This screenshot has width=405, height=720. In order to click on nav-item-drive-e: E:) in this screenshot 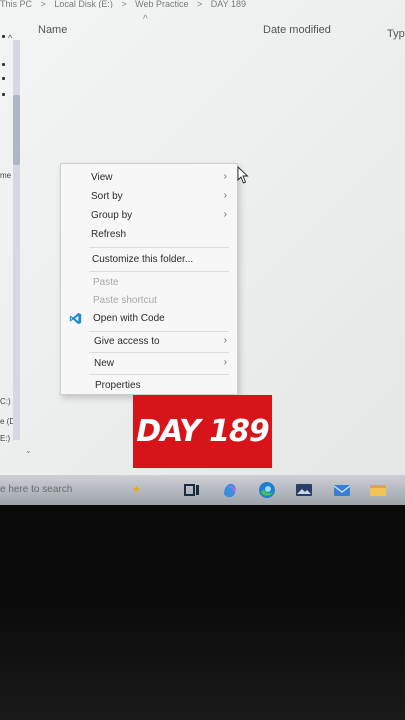, I will do `click(5, 438)`.